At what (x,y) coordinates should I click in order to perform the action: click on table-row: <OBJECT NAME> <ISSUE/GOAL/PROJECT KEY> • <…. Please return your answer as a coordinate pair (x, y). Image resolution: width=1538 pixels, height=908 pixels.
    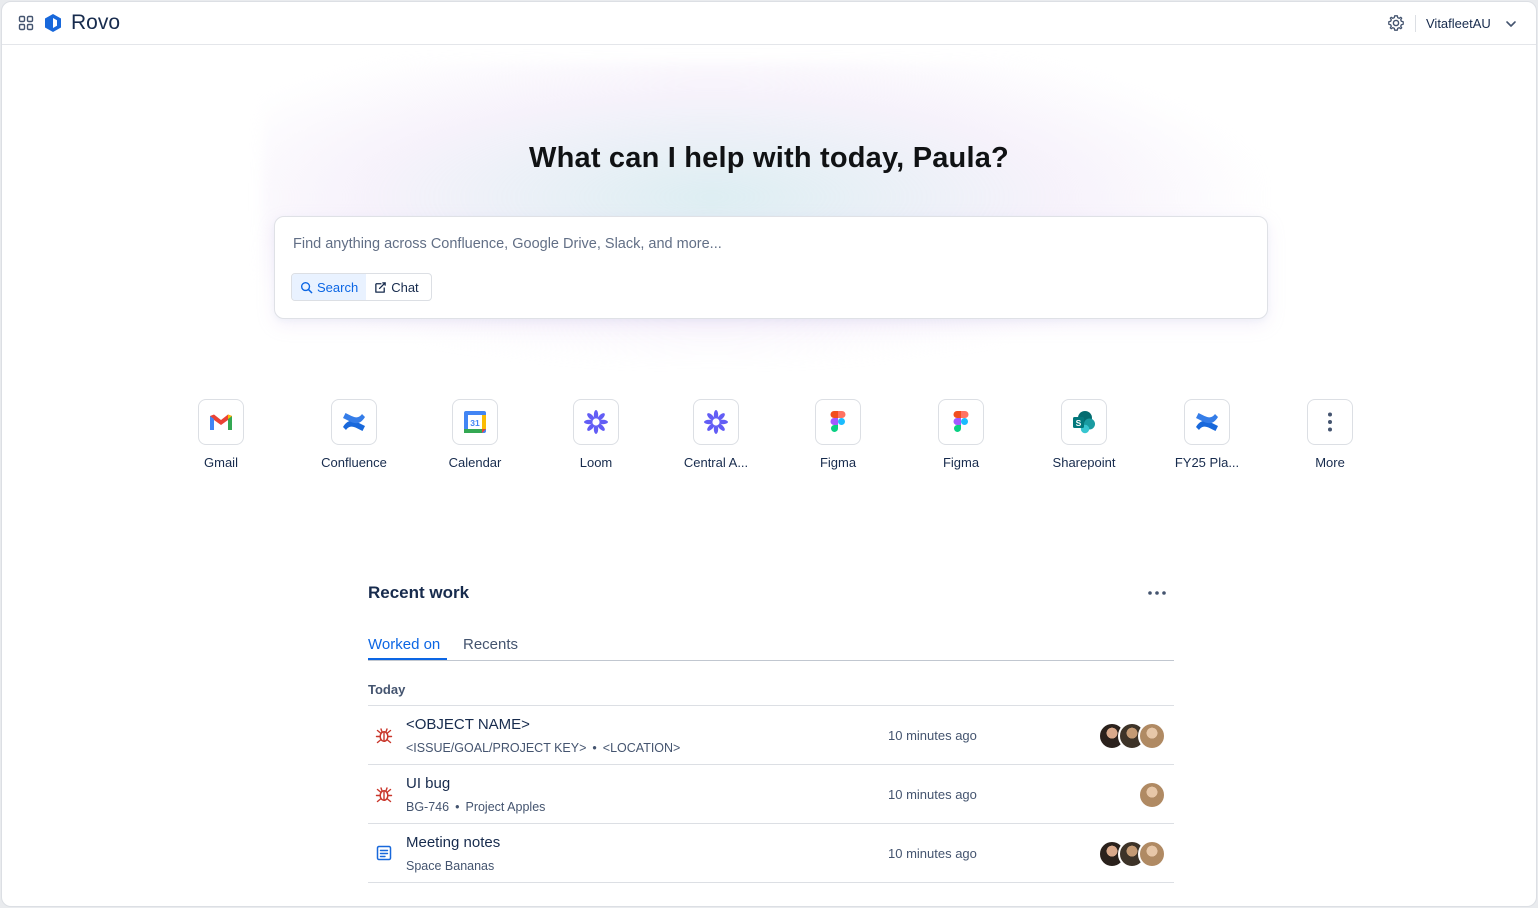
    Looking at the image, I should click on (771, 734).